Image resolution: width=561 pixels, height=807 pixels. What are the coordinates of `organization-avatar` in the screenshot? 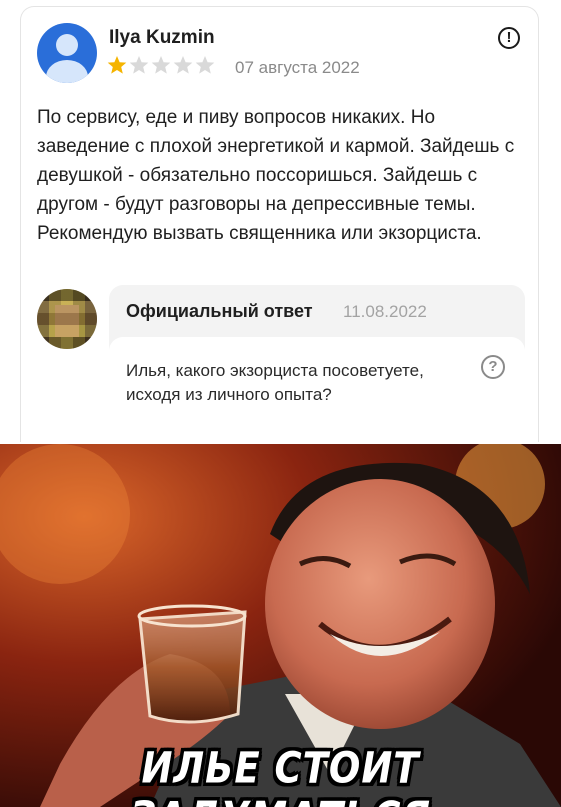 It's located at (67, 319).